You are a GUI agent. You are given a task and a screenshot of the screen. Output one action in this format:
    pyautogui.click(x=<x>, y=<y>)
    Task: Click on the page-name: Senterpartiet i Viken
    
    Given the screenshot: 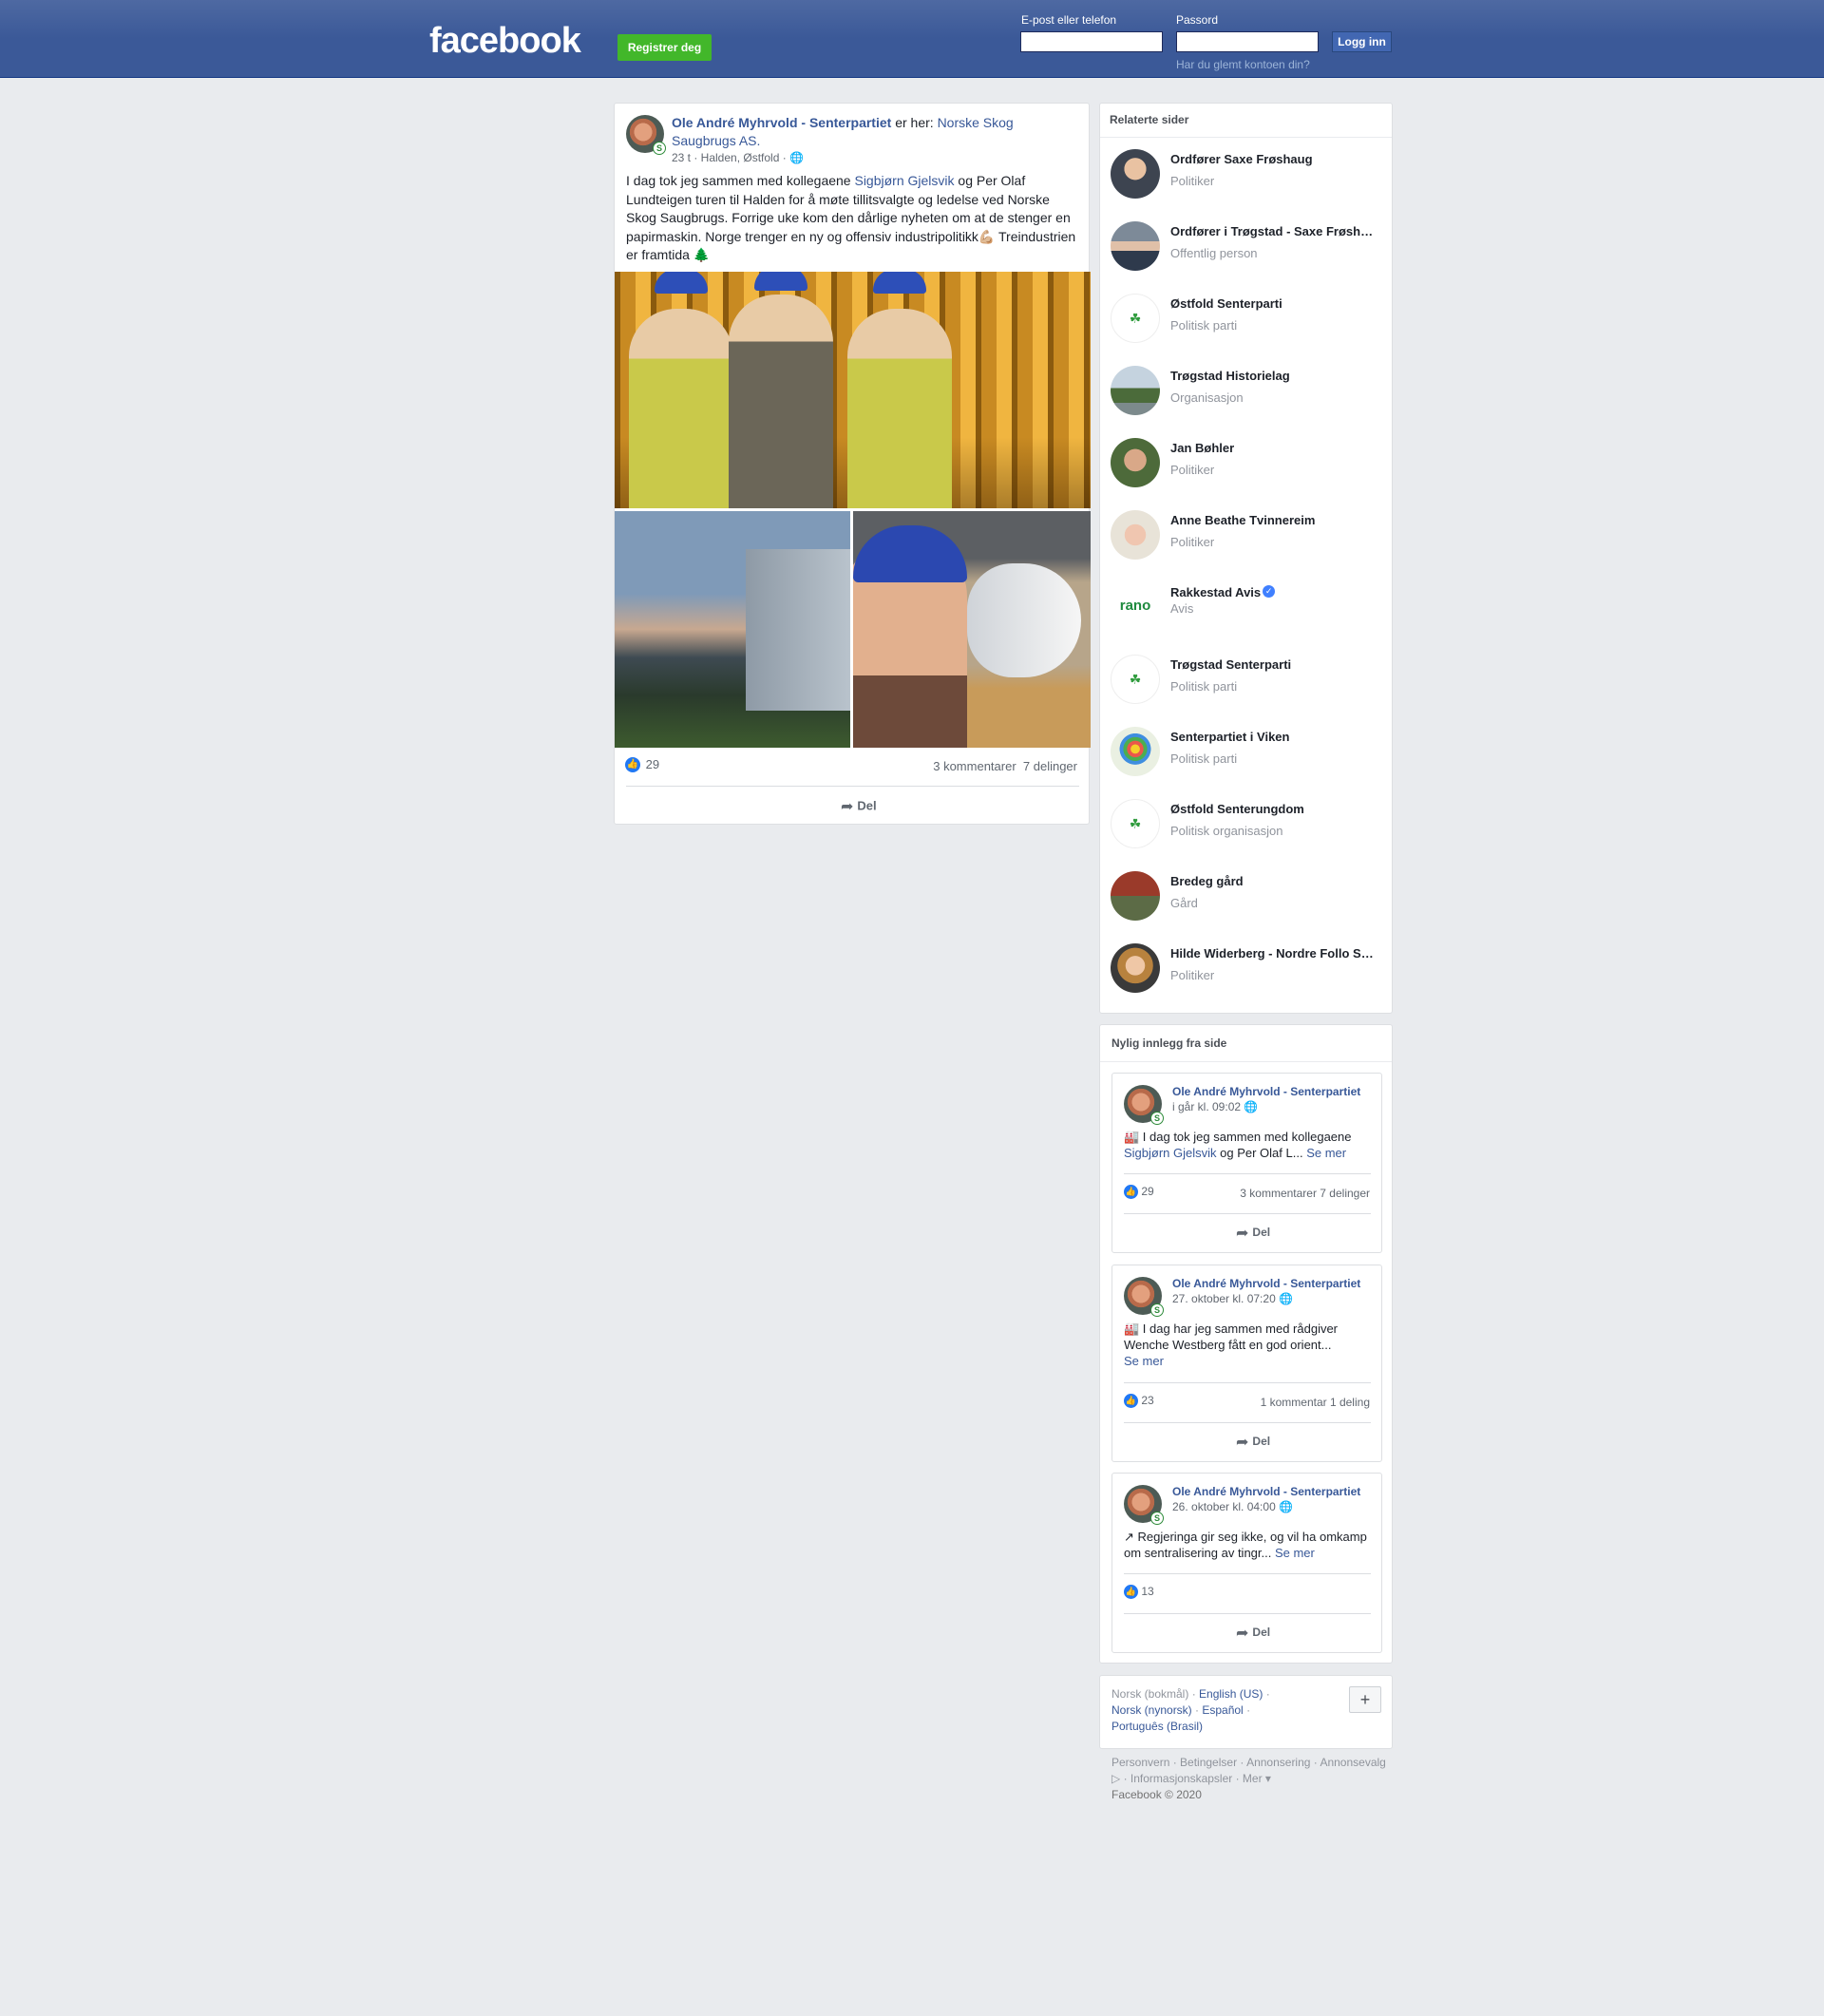 What is the action you would take?
    pyautogui.click(x=1272, y=737)
    